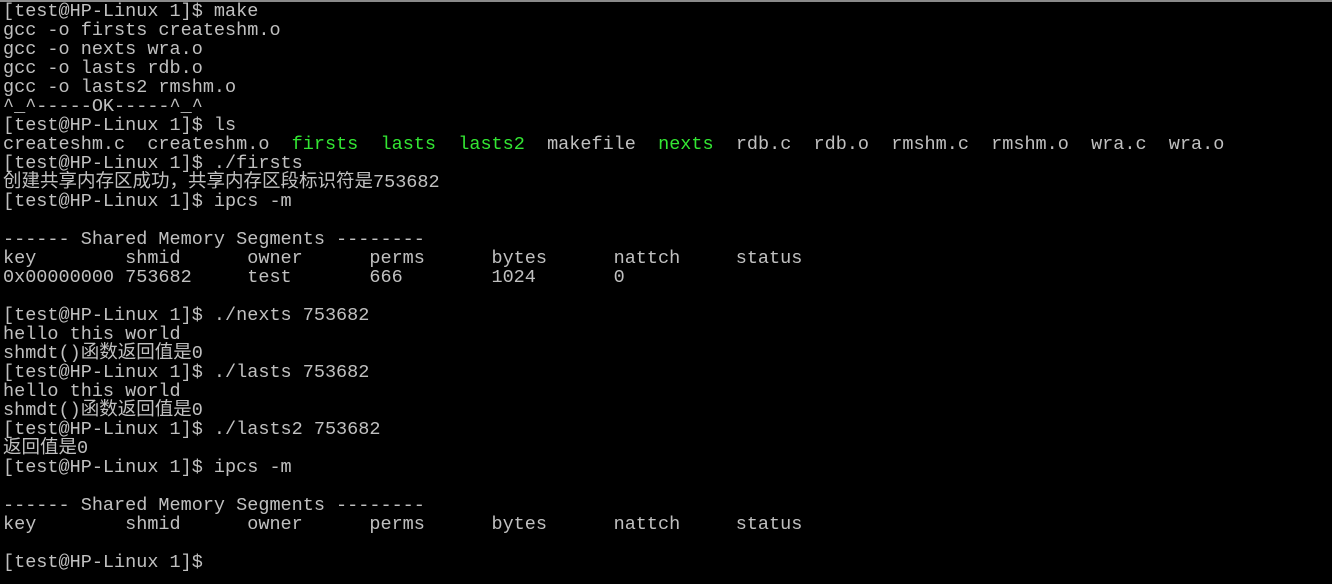  What do you see at coordinates (613, 182) in the screenshot?
I see `terminal-line: 创建共享内存区成功，共享内存区段标识符是753682` at bounding box center [613, 182].